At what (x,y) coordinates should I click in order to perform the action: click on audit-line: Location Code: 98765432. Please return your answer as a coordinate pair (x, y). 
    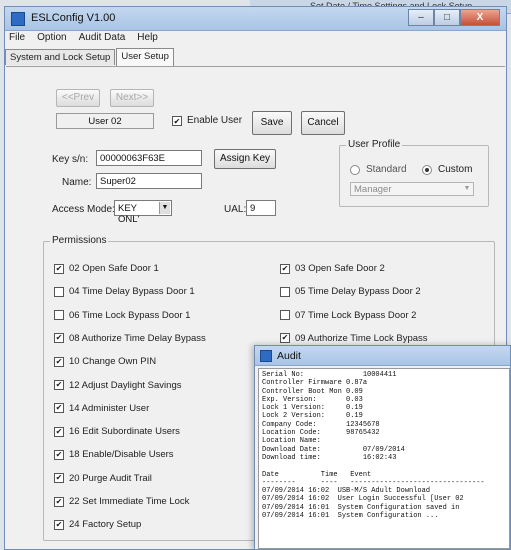
    Looking at the image, I should click on (321, 433).